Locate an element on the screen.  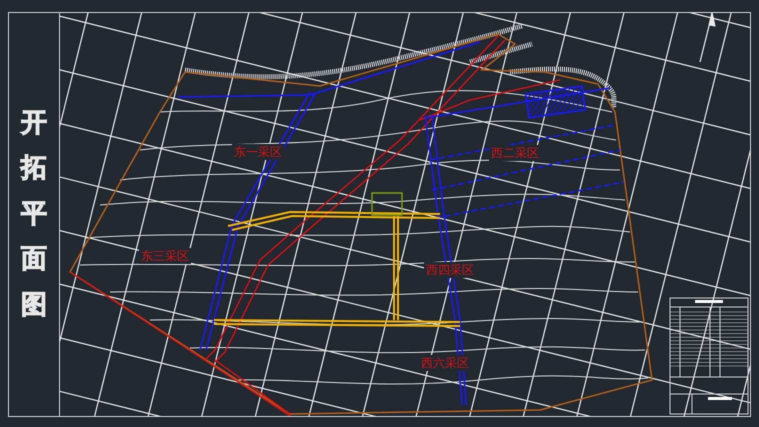
zone-label: 西六采区 is located at coordinates (445, 363).